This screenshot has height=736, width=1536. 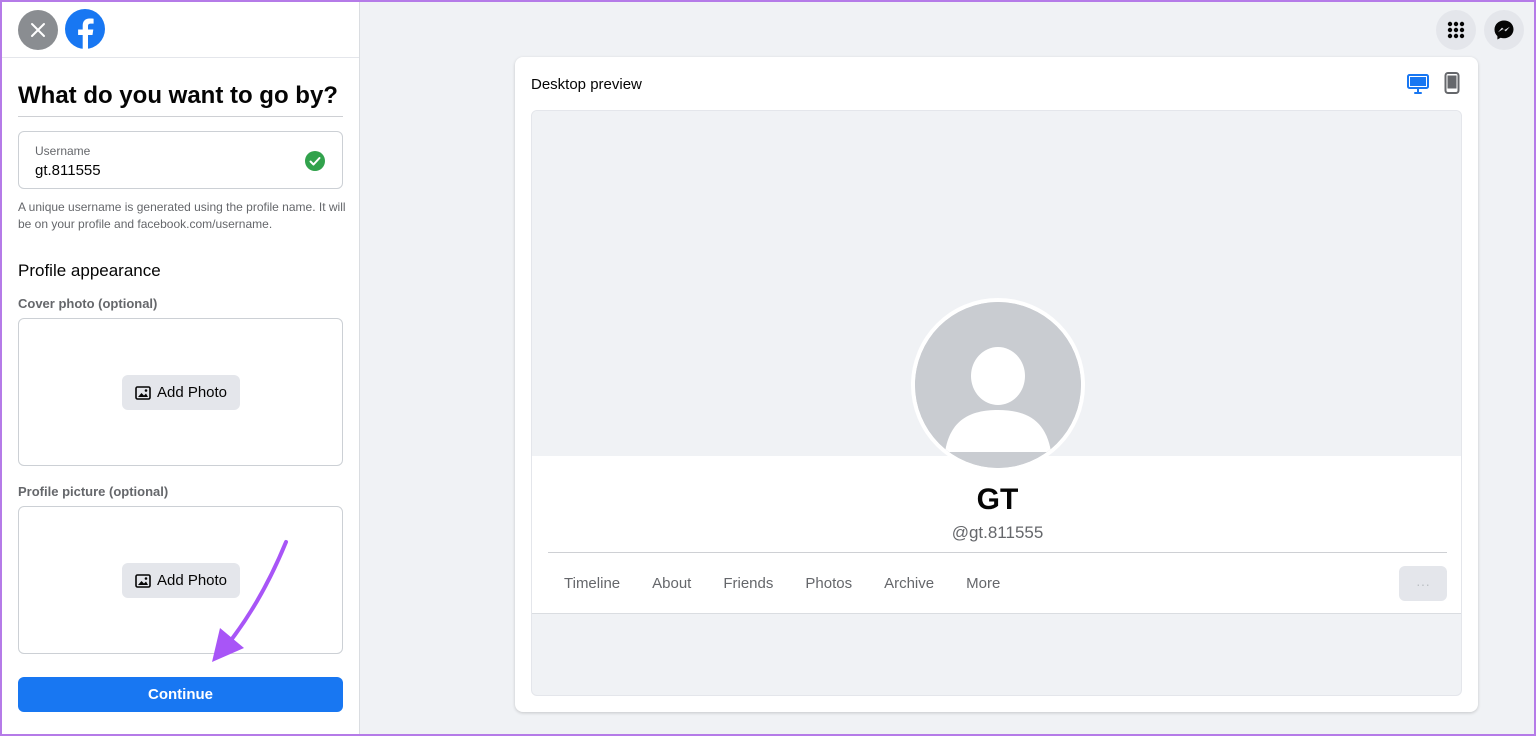 What do you see at coordinates (89, 270) in the screenshot?
I see `profile-appearance-title: Profile appearance` at bounding box center [89, 270].